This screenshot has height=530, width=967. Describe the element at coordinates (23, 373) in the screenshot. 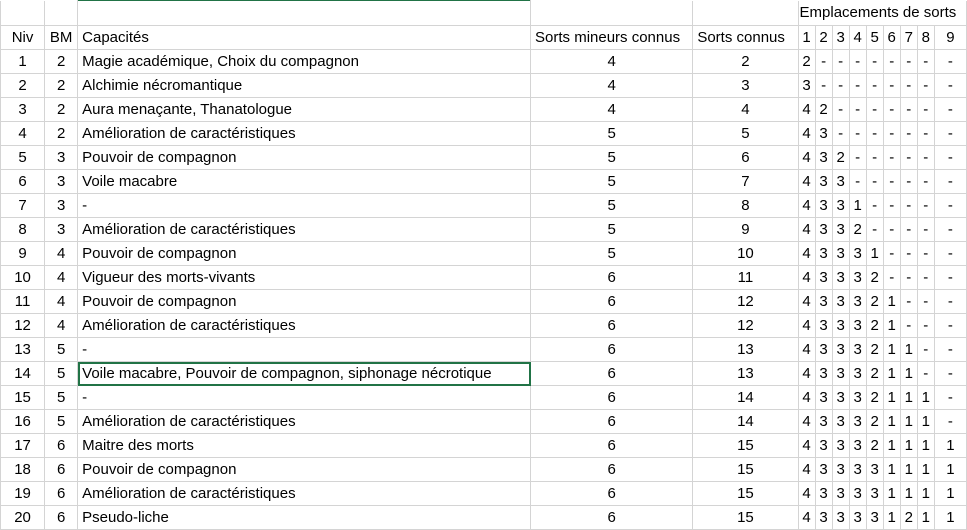

I see `niv-cell: 14` at that location.